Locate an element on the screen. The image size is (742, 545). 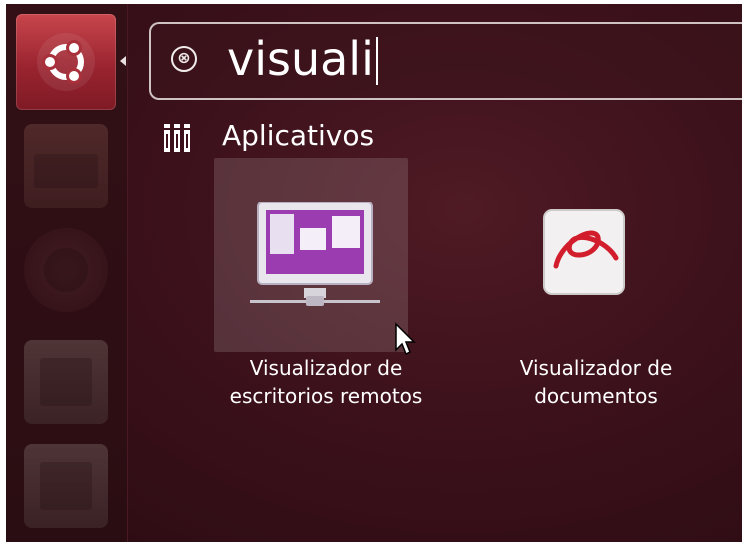
app-result-label: Visualizador de escritorios remotos is located at coordinates (326, 382).